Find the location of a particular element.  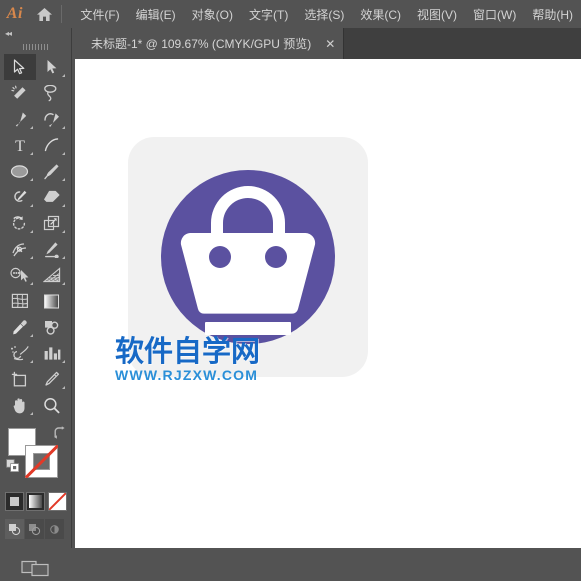

mesh-tool is located at coordinates (20, 301).